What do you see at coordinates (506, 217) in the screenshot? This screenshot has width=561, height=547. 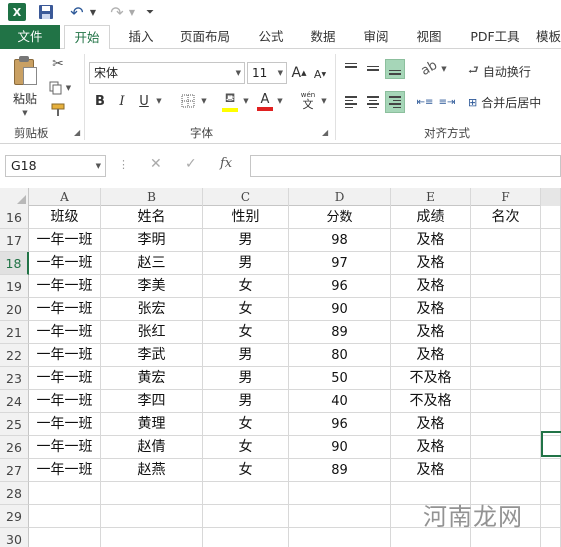 I see `cell: 名次` at bounding box center [506, 217].